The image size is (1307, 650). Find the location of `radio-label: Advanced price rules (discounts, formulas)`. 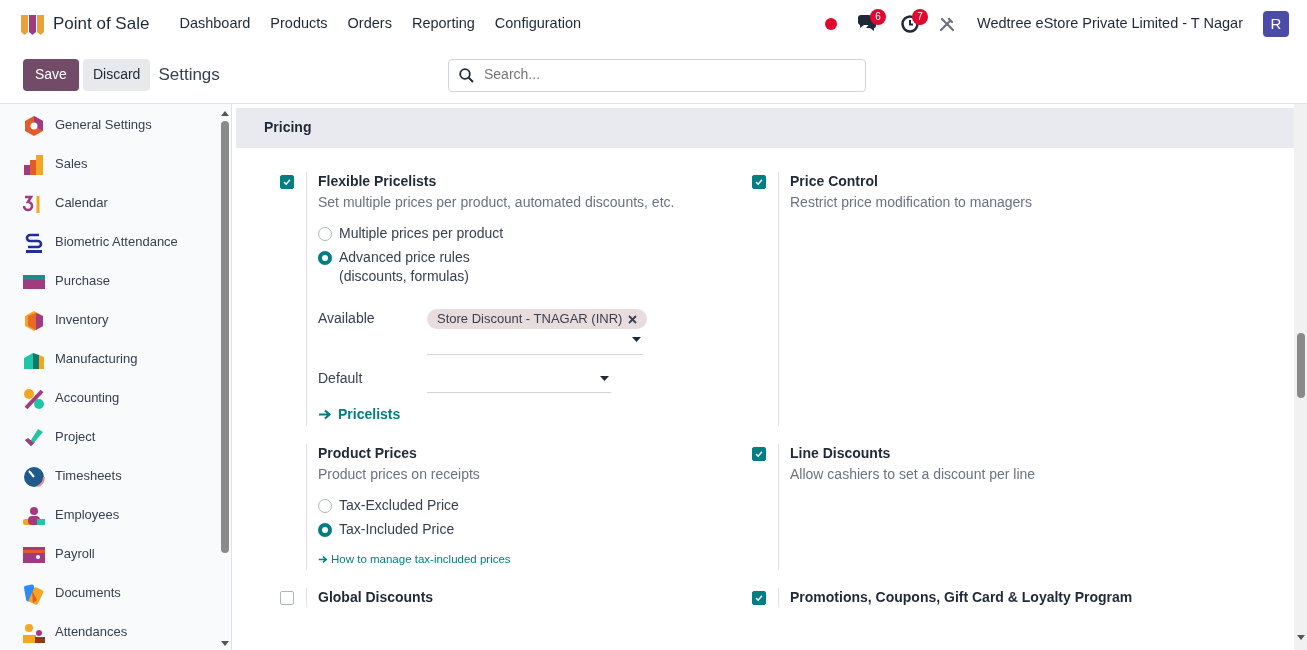

radio-label: Advanced price rules (discounts, formulas) is located at coordinates (431, 267).